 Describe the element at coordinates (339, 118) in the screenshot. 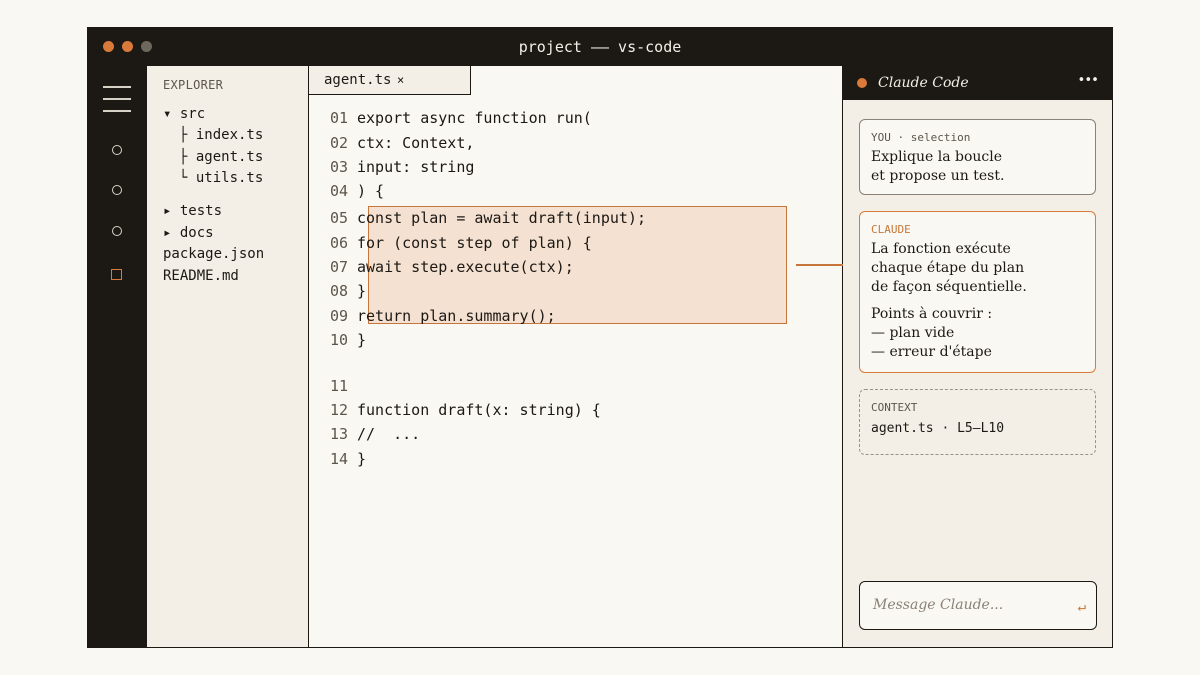

I see `line-number: 01` at that location.